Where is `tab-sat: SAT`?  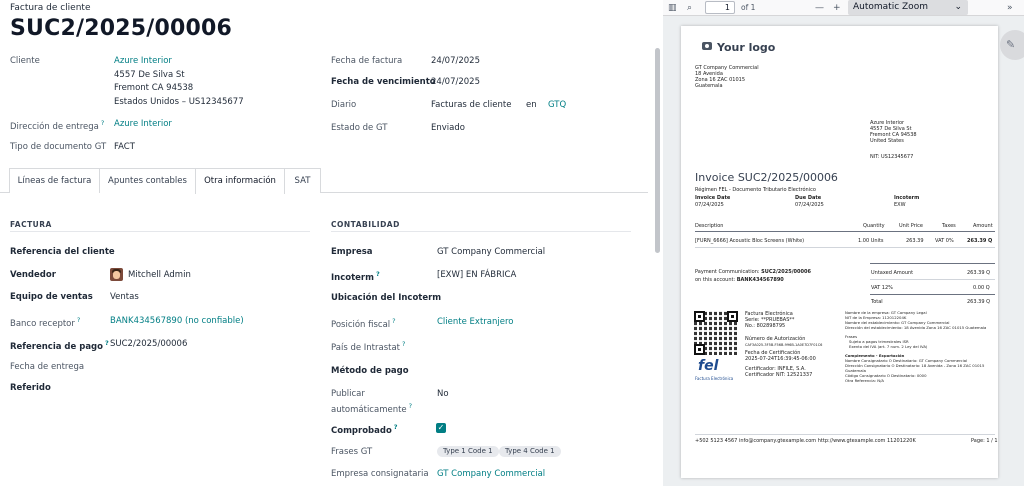
tab-sat: SAT is located at coordinates (302, 180).